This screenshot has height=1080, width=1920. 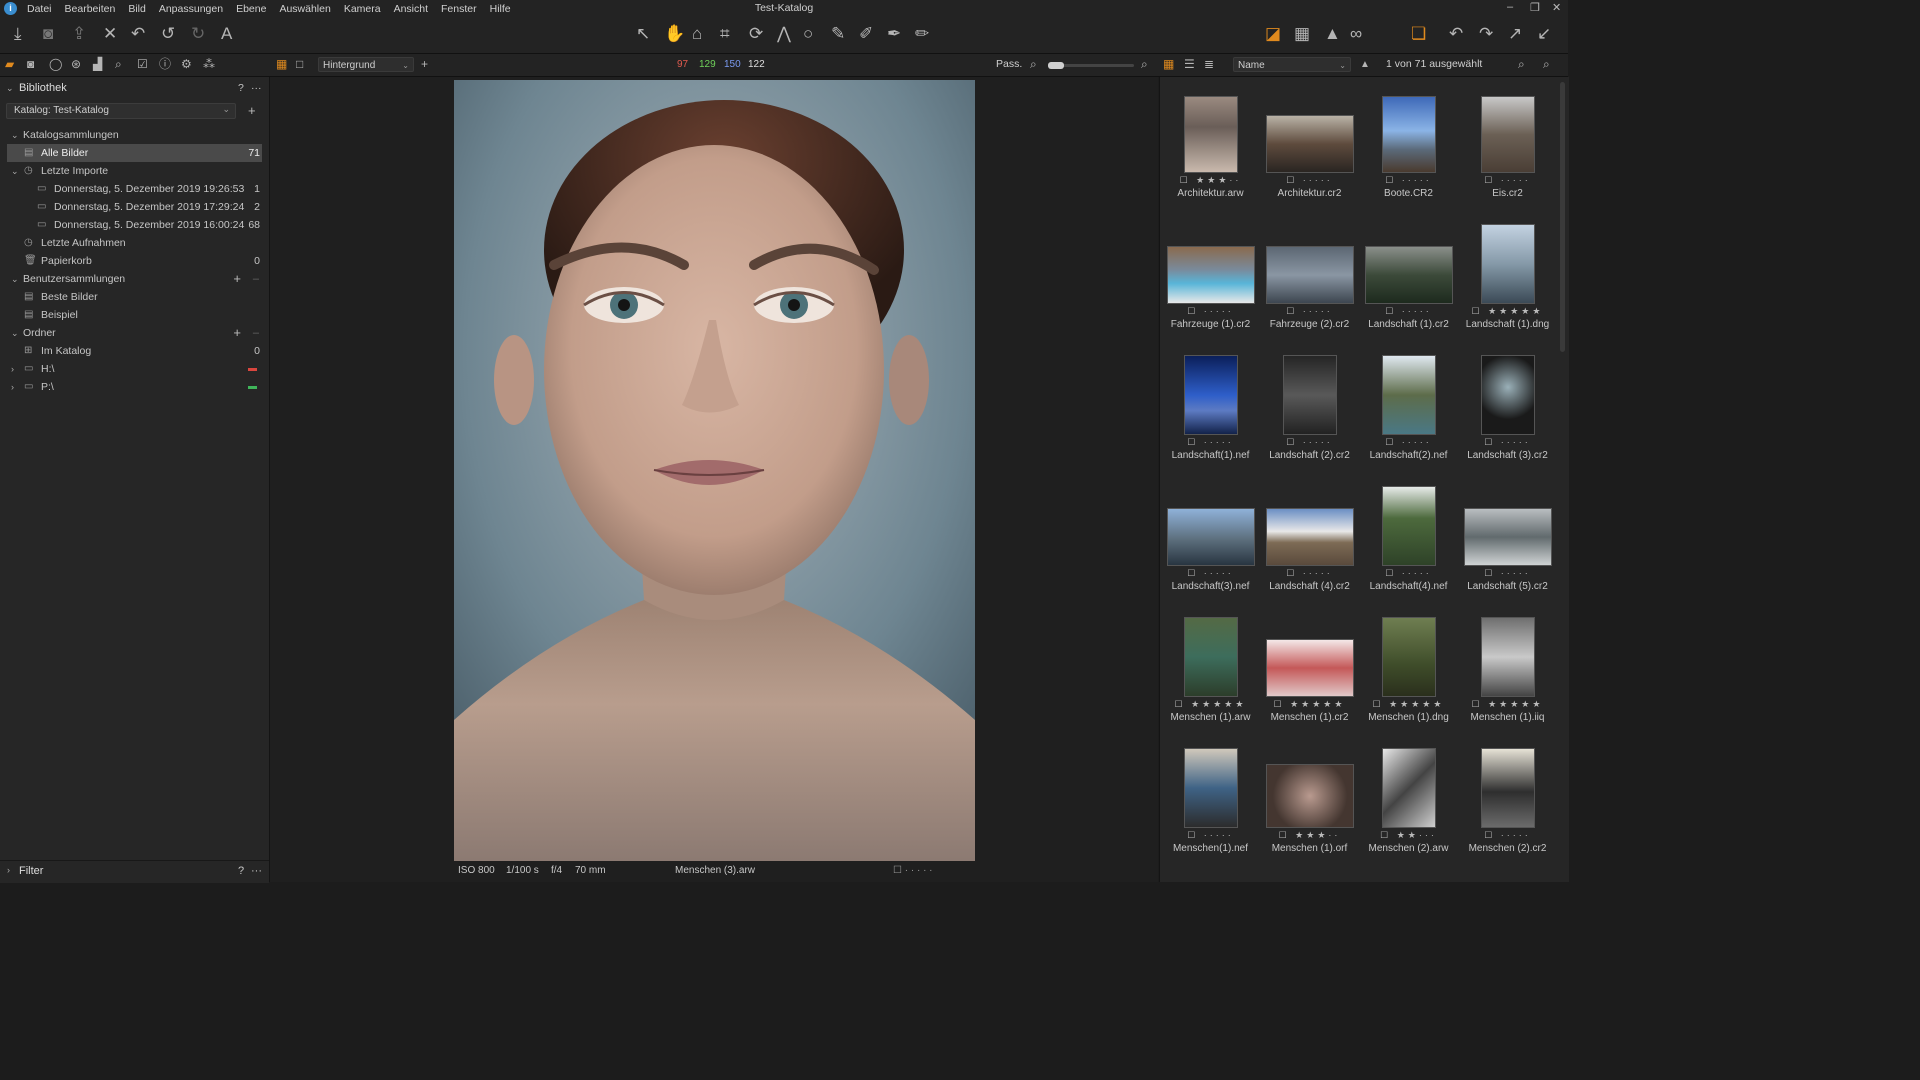 I want to click on redo-icon: ↻, so click(x=198, y=34).